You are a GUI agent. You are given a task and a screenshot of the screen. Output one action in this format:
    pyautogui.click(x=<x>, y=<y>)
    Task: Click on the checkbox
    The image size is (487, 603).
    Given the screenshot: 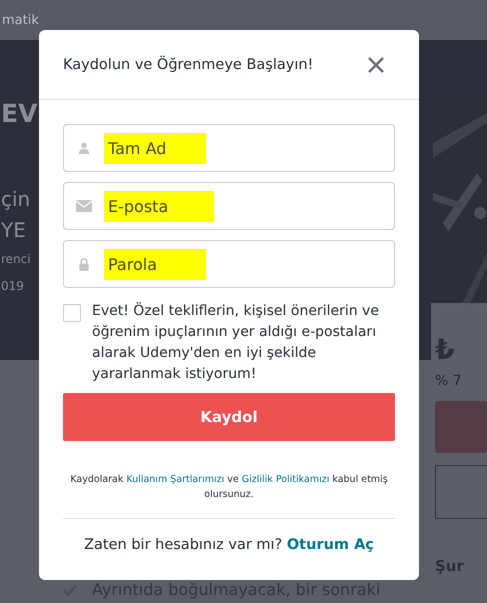 What is the action you would take?
    pyautogui.click(x=72, y=313)
    